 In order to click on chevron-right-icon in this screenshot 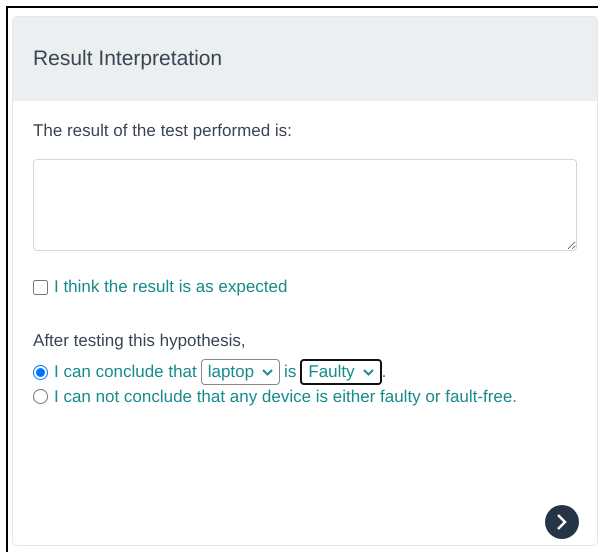, I will do `click(562, 522)`.